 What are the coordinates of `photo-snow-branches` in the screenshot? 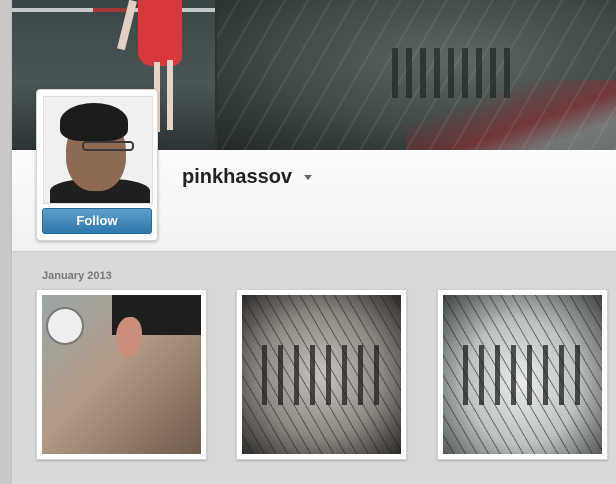 It's located at (321, 374).